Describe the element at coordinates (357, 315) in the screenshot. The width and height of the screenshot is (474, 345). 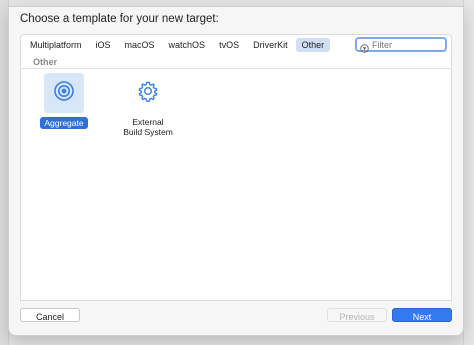
I see `previous-button: Previous` at that location.